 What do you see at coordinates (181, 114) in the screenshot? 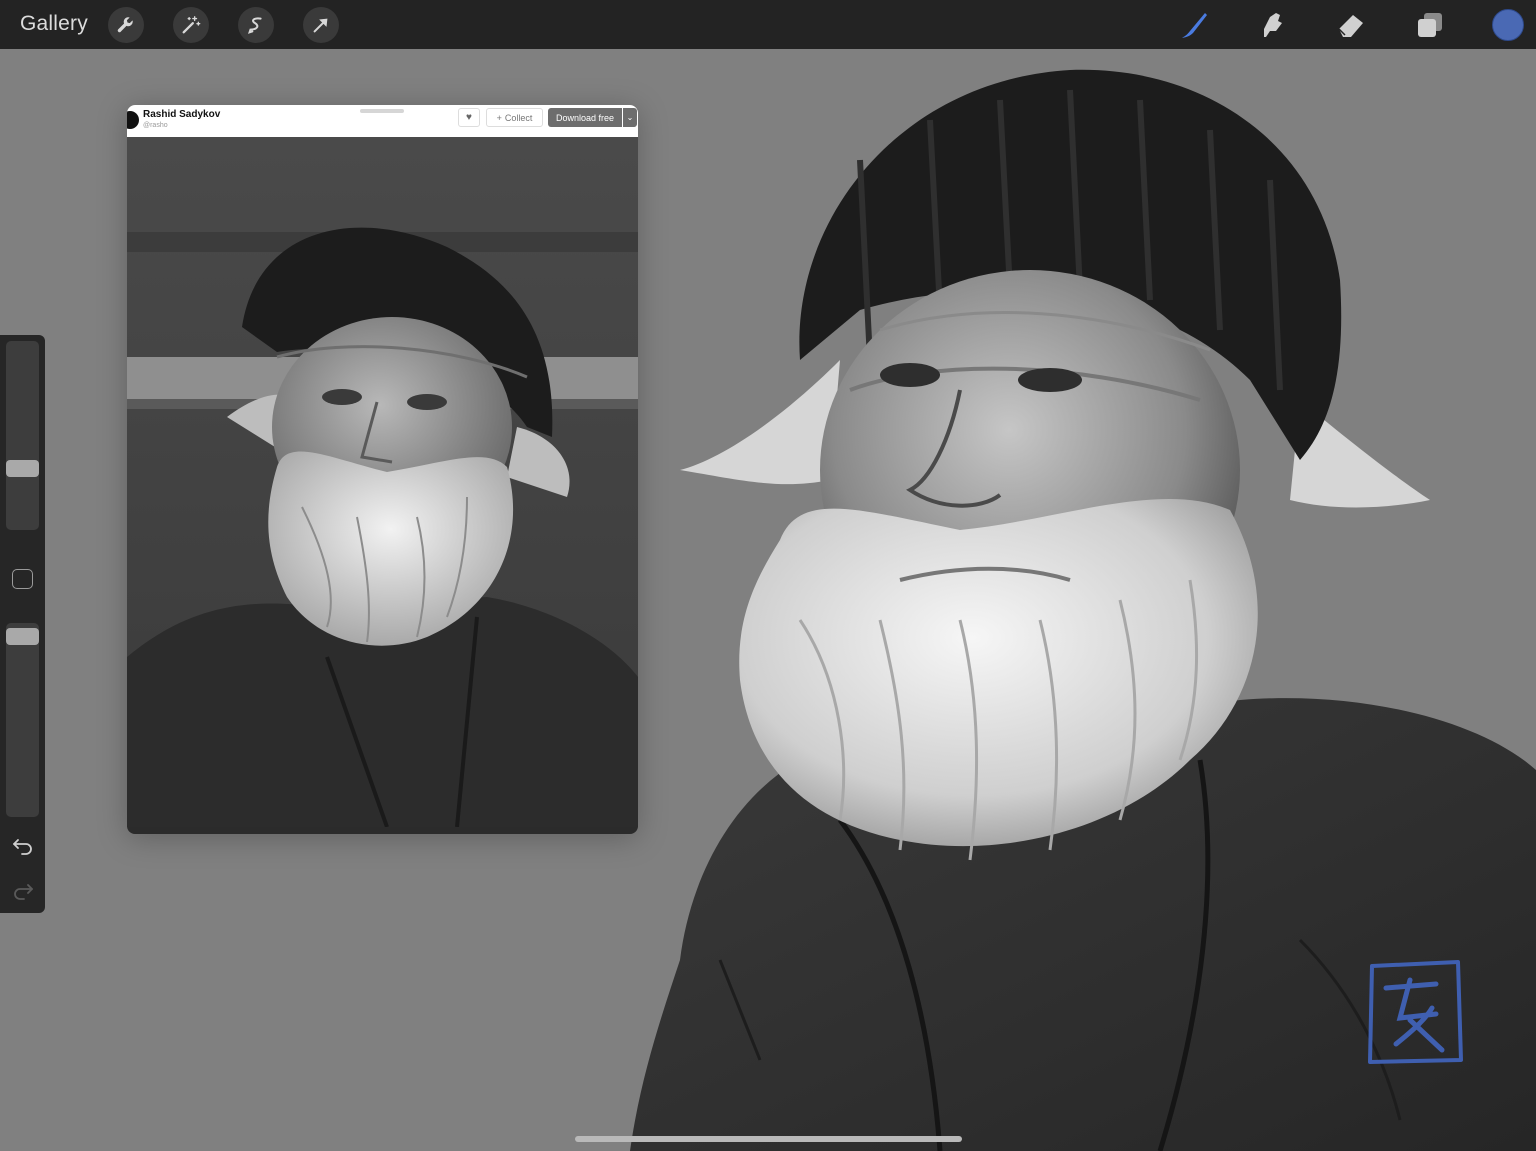
I see `author-name: Rashid Sadykov` at bounding box center [181, 114].